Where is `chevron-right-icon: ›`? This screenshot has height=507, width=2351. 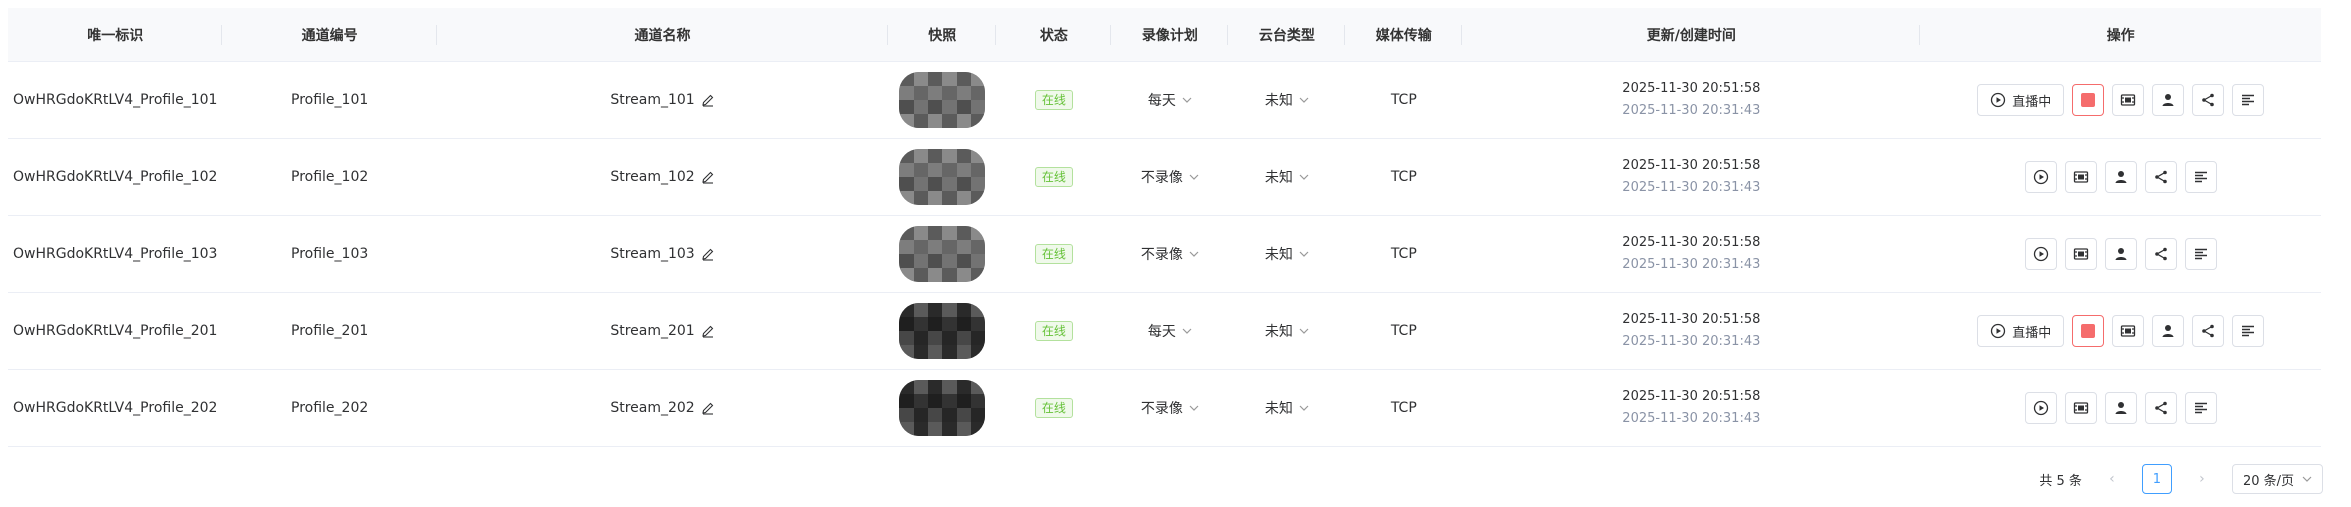
chevron-right-icon: › is located at coordinates (2202, 479).